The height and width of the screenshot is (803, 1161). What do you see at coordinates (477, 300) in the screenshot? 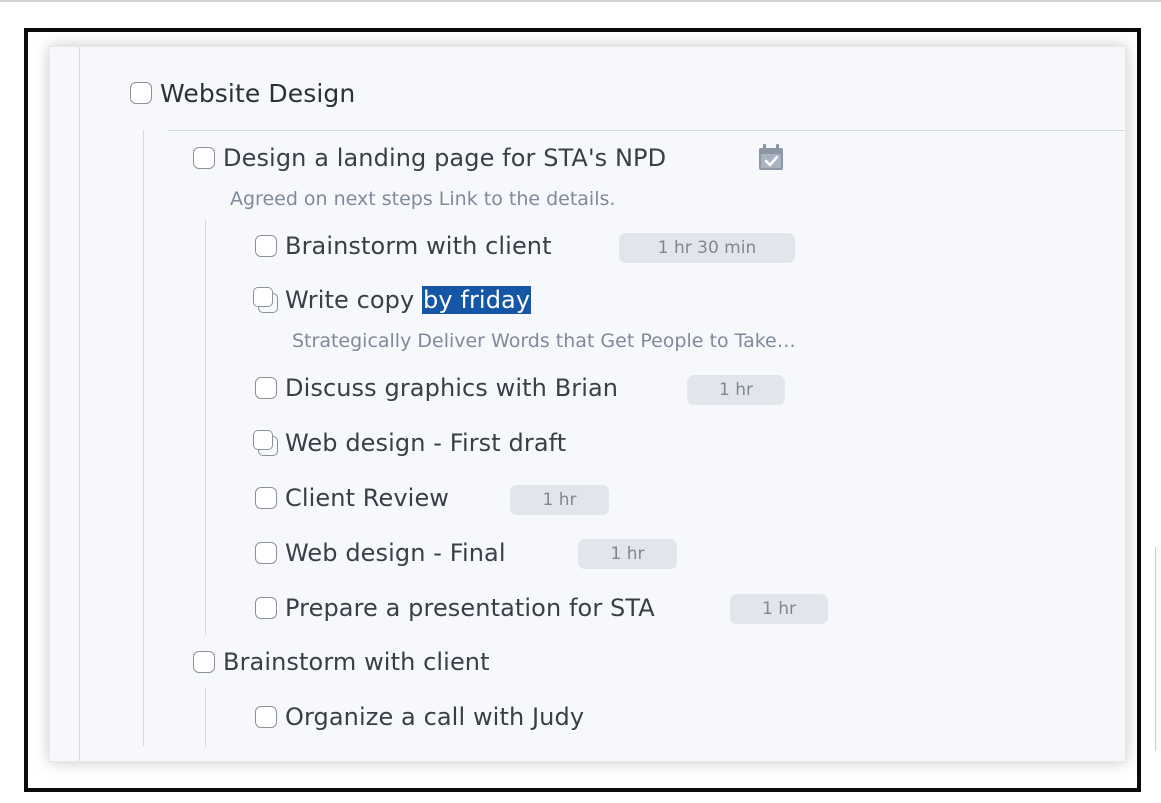
I see `selected-text-highlight: by friday` at bounding box center [477, 300].